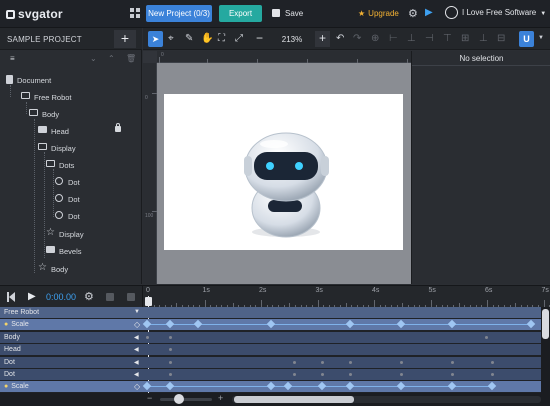 The width and height of the screenshot is (550, 406). Describe the element at coordinates (171, 38) in the screenshot. I see `node-tool-icon: ⌖` at that location.